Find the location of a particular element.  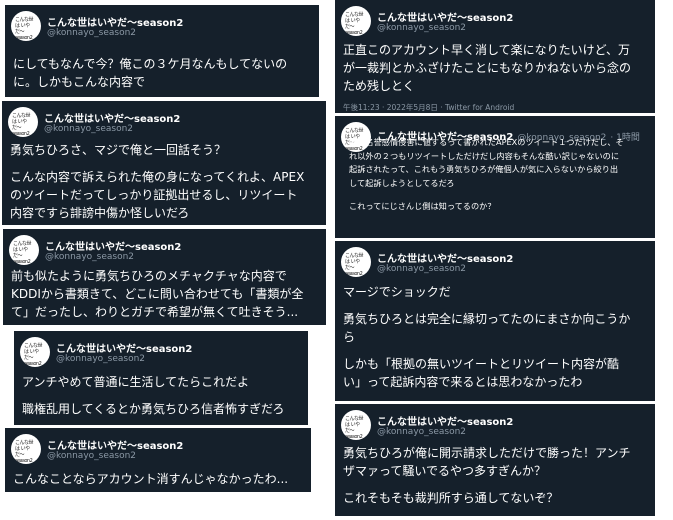

tweet-line: ザマァって騒いでるやつ多すぎんか？ is located at coordinates (445, 471).